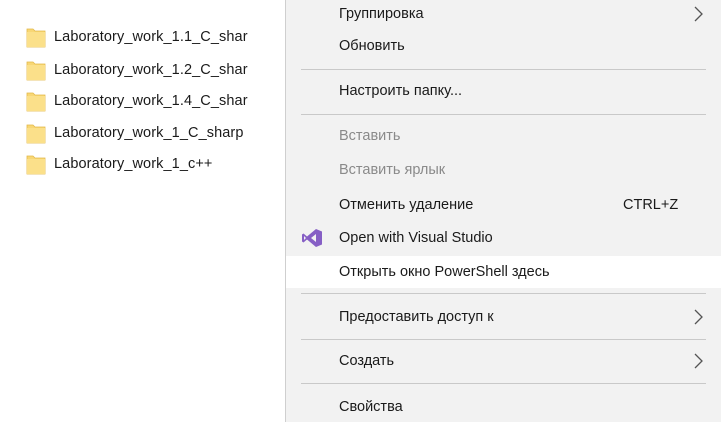 This screenshot has height=422, width=721. What do you see at coordinates (416, 238) in the screenshot?
I see `menu-item-label: Open with Visual Studio` at bounding box center [416, 238].